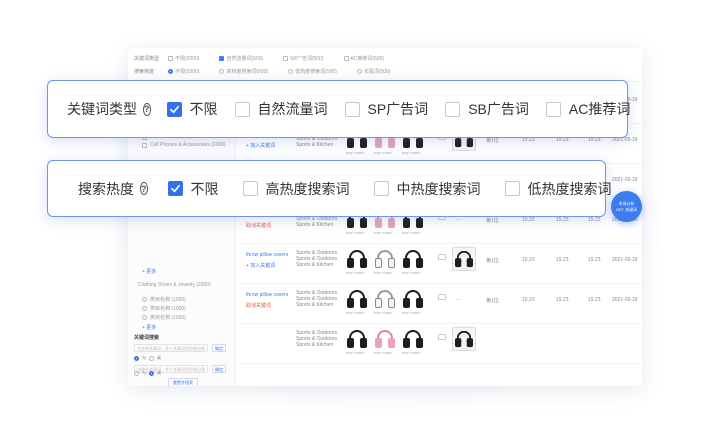 The image size is (710, 438). Describe the element at coordinates (243, 71) in the screenshot. I see `mini-filter-option: 高热度搜索词(500)` at that location.